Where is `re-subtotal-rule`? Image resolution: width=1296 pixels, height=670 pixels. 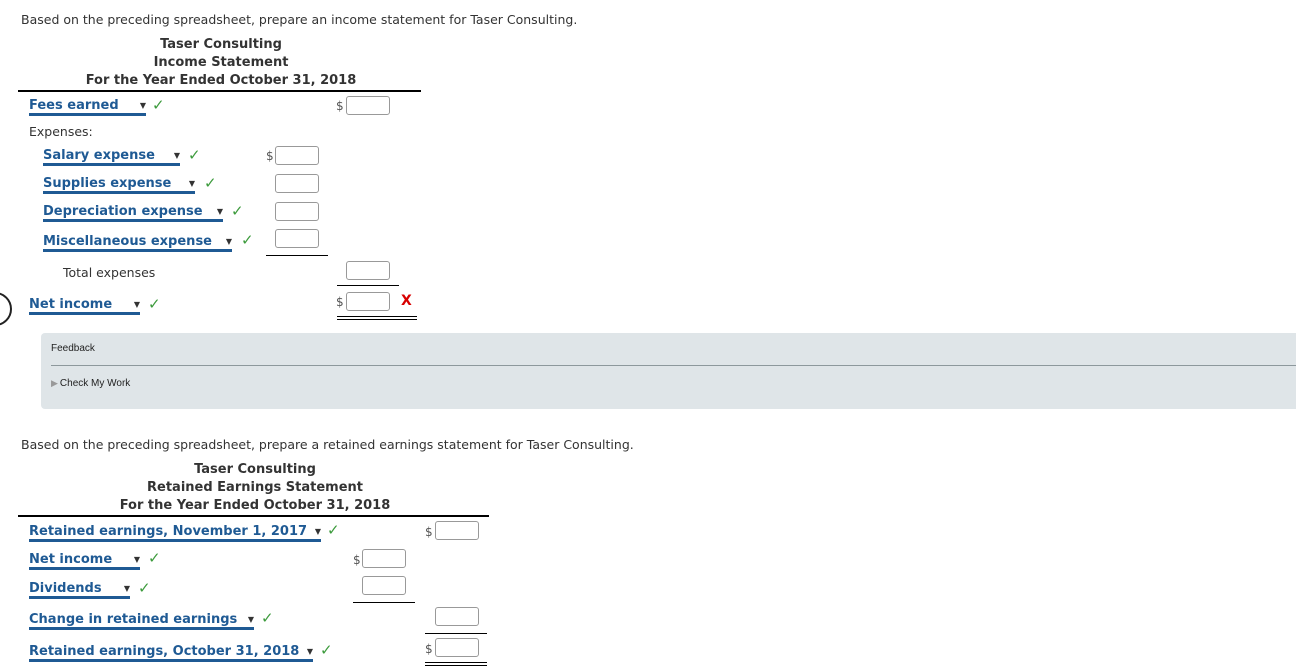 re-subtotal-rule is located at coordinates (384, 602).